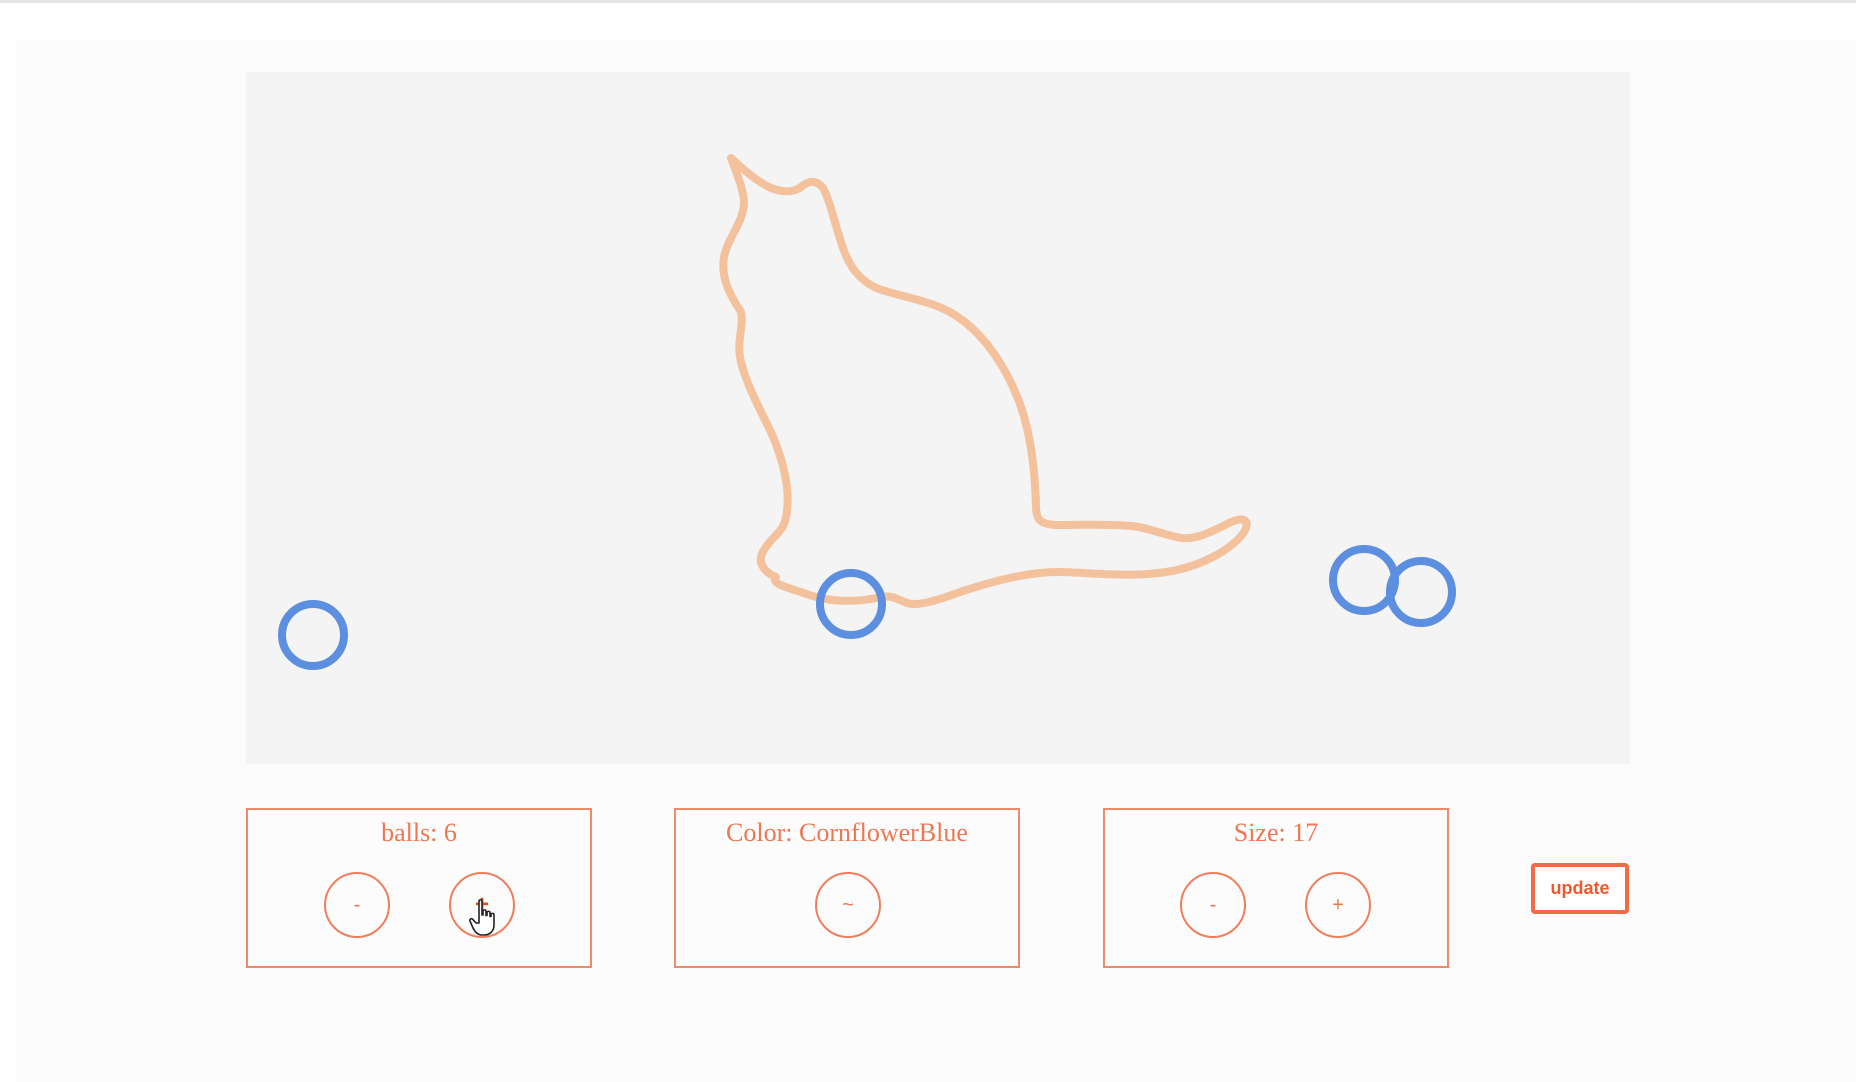 The image size is (1856, 1082). I want to click on size-decrease-button: -, so click(1213, 905).